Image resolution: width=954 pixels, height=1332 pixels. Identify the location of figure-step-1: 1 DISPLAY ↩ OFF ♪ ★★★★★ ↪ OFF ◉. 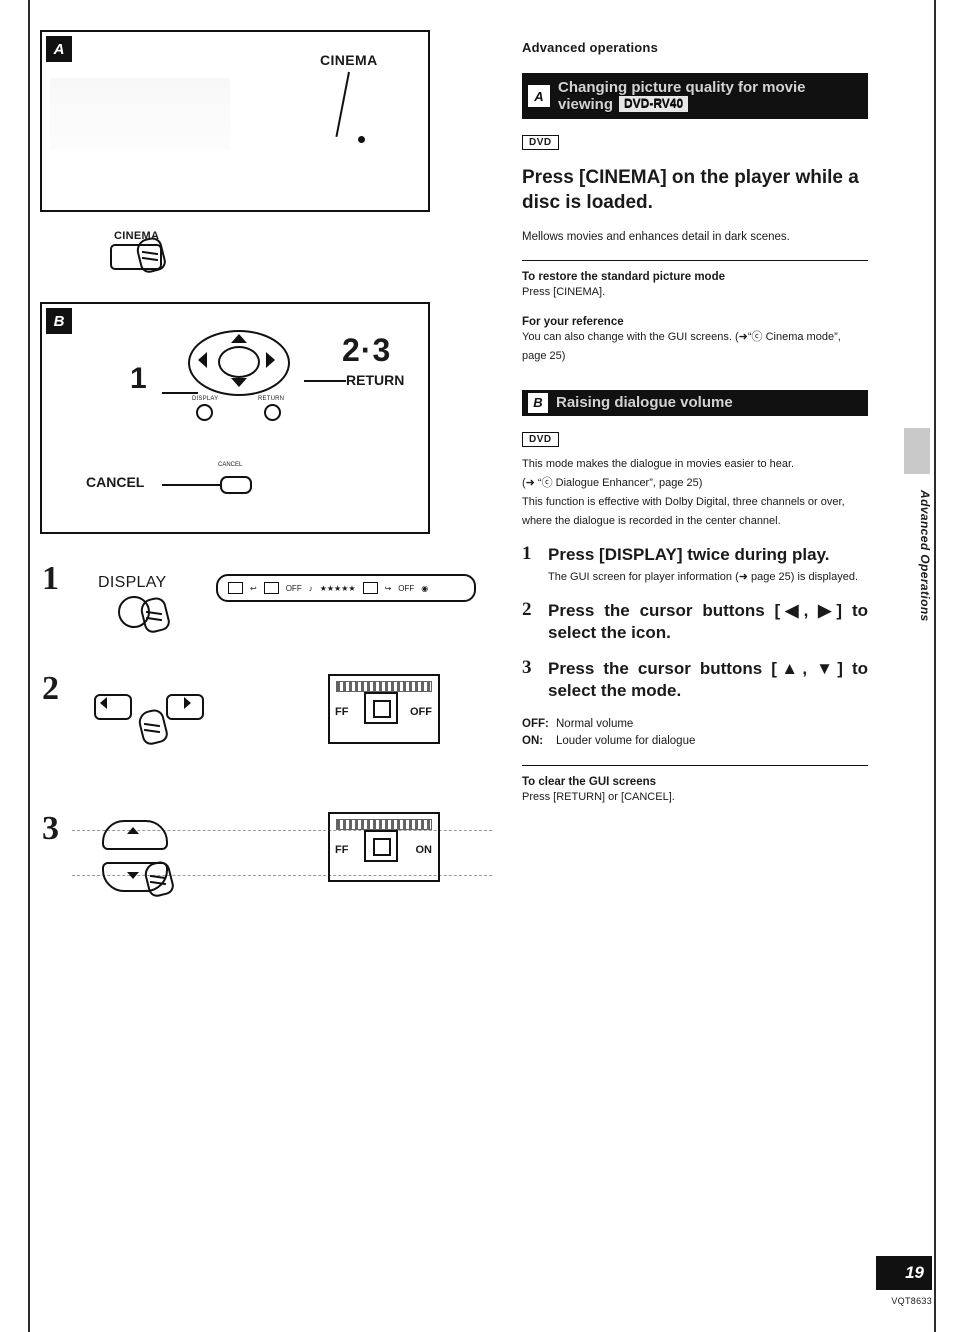
(256, 593).